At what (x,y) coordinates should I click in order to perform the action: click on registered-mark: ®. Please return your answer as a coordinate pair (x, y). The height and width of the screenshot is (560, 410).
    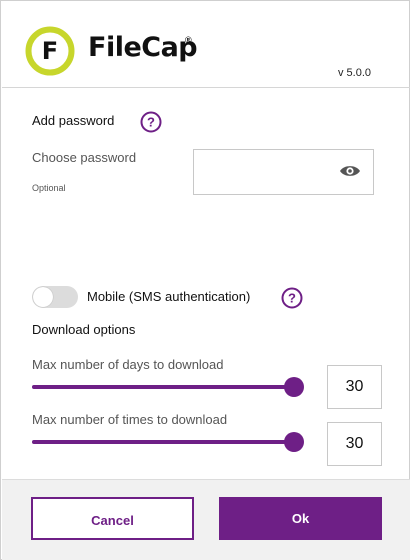
    Looking at the image, I should click on (188, 40).